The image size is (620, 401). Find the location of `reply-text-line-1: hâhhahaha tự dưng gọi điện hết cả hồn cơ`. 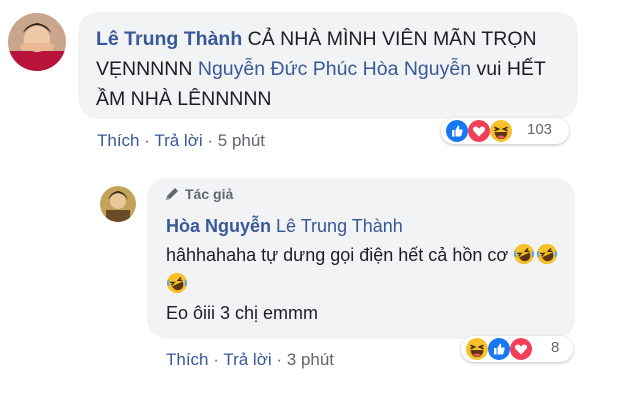

reply-text-line-1: hâhhahaha tự dưng gọi điện hết cả hồn cơ is located at coordinates (337, 255).